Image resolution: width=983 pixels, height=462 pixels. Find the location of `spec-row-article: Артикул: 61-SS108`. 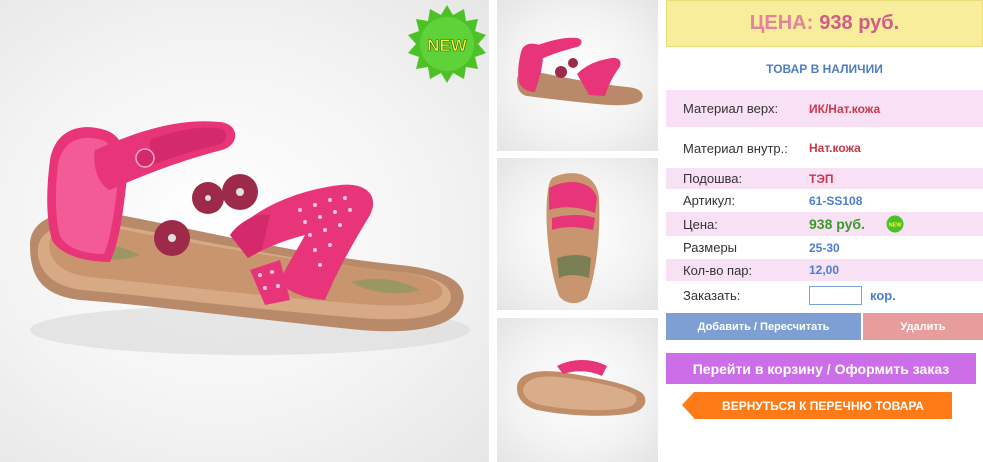

spec-row-article: Артикул: 61-SS108 is located at coordinates (824, 200).